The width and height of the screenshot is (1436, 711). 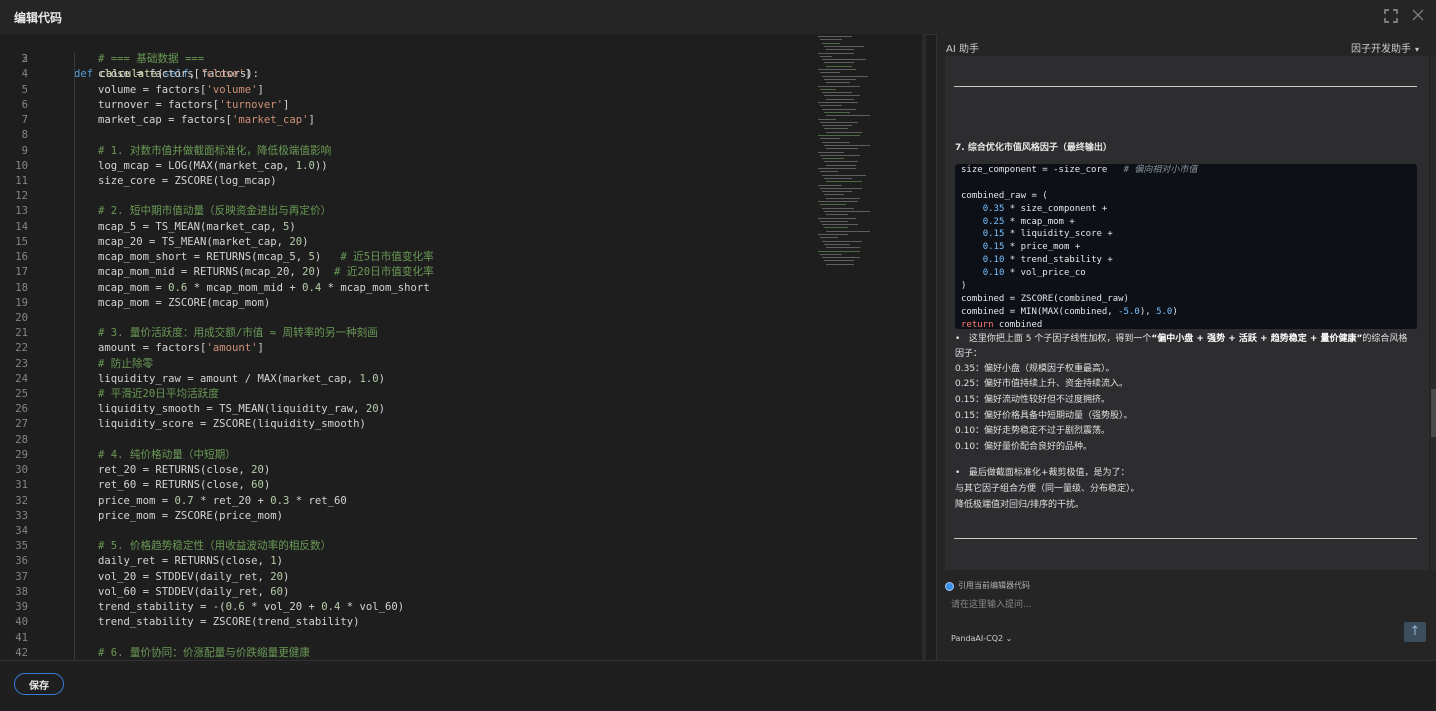 I want to click on chat-scrollbar-thumb, so click(x=1433, y=413).